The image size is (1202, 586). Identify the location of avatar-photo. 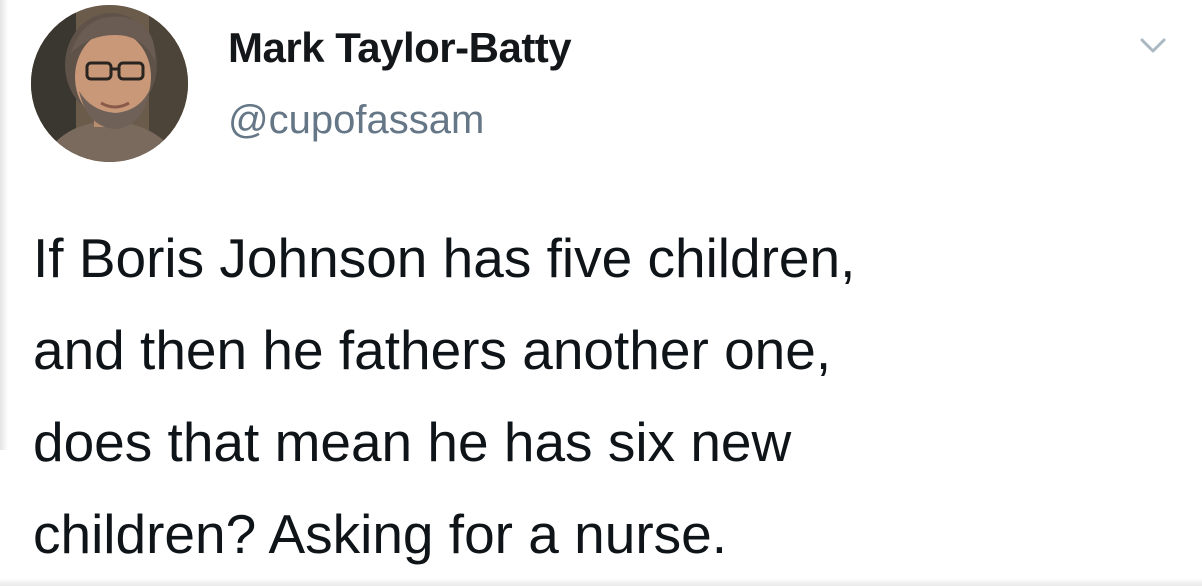
(109, 83).